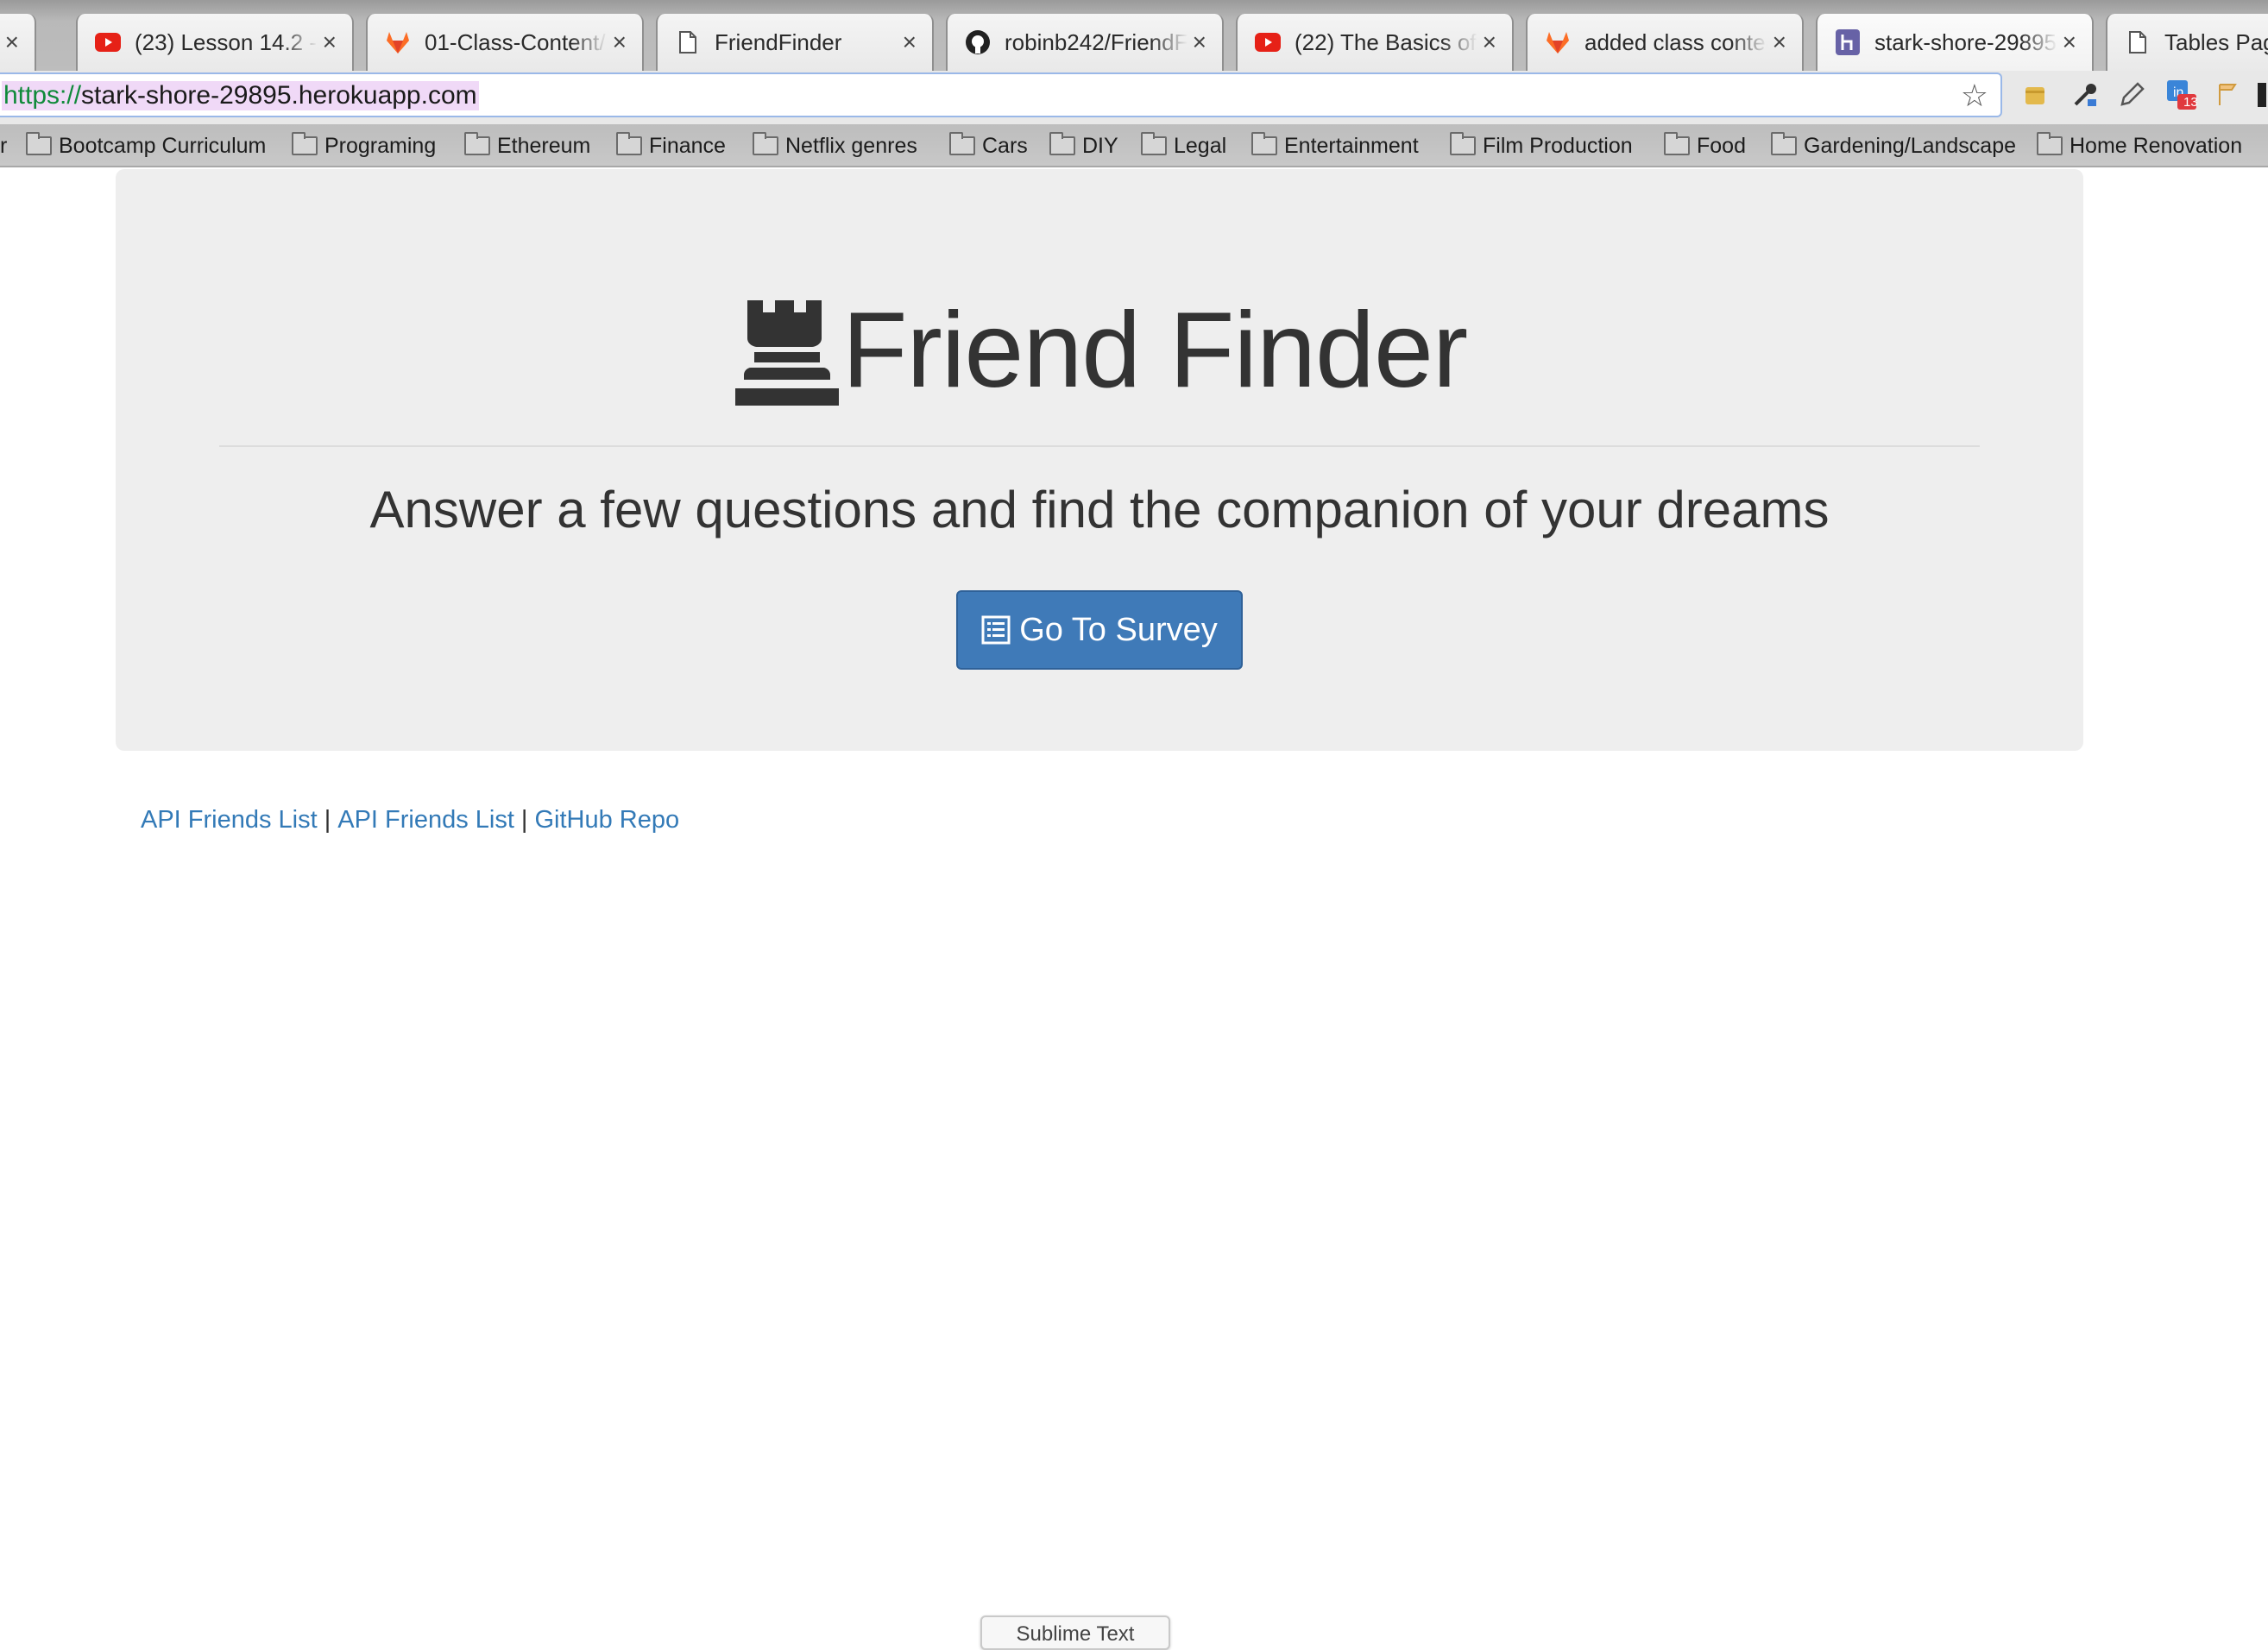  I want to click on bookmark-item: Programing, so click(364, 146).